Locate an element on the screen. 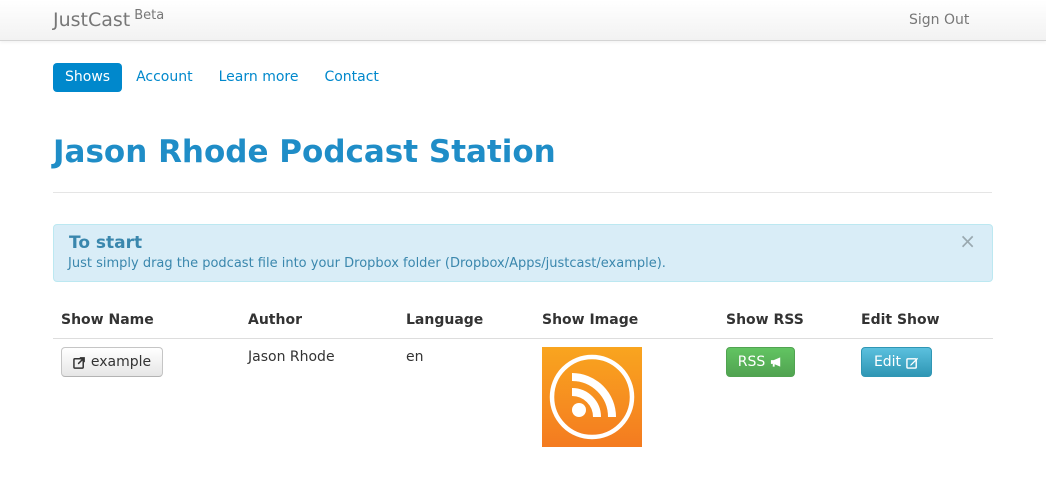 Image resolution: width=1046 pixels, height=500 pixels. tab-shows: Shows is located at coordinates (88, 77).